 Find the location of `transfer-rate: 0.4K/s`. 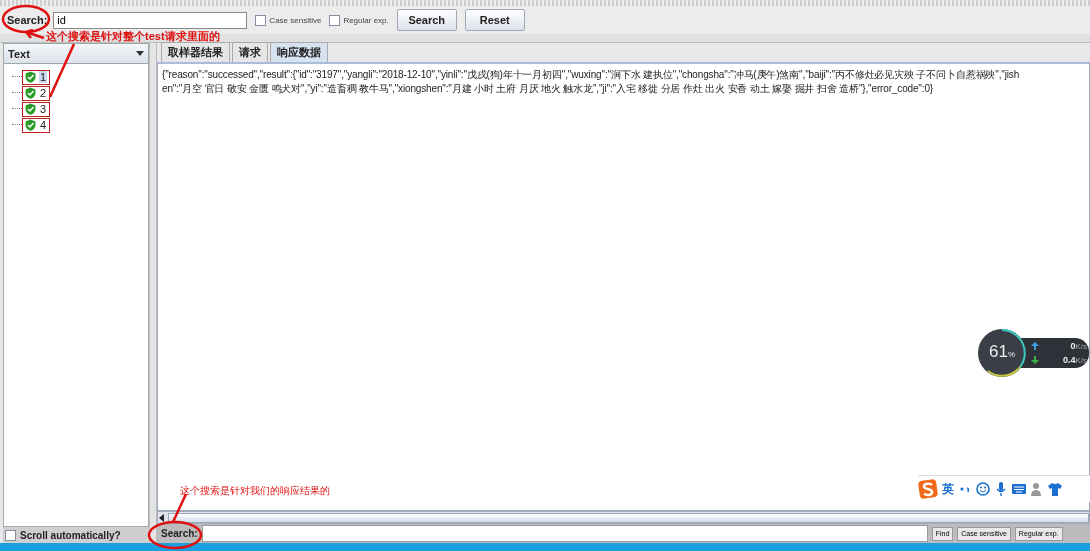

transfer-rate: 0.4K/s is located at coordinates (1074, 360).